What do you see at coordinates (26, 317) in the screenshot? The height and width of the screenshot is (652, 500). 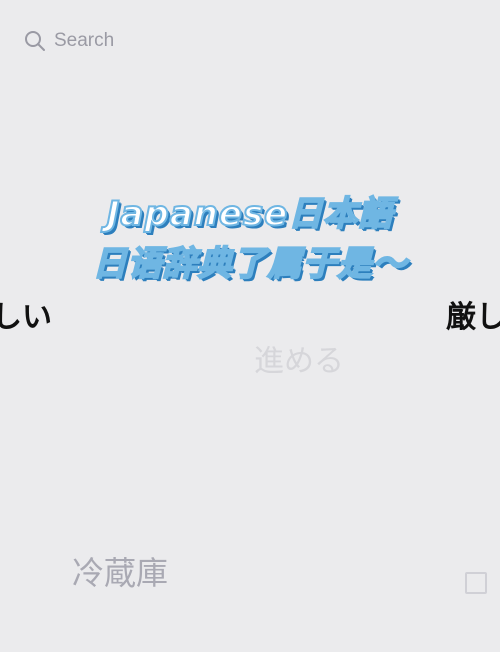 I see `word-left: しい` at bounding box center [26, 317].